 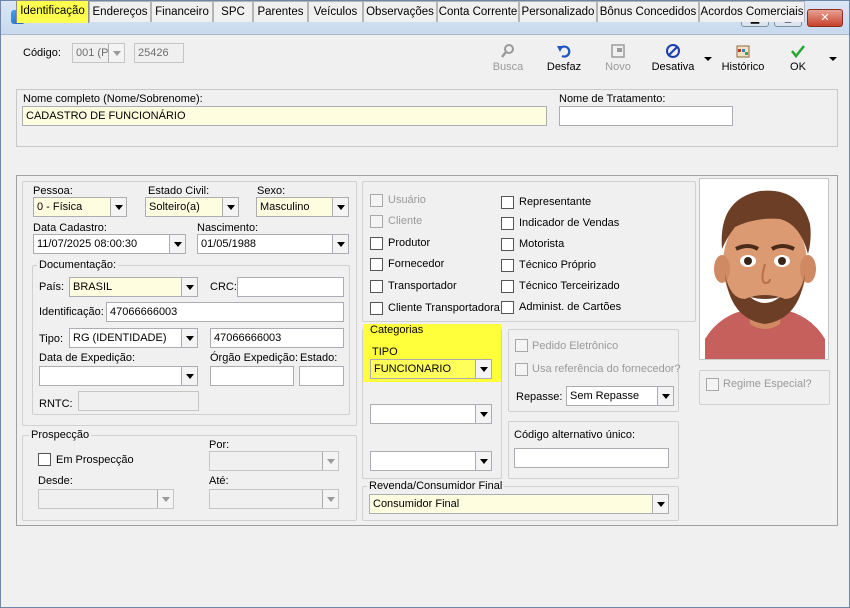 What do you see at coordinates (542, 244) in the screenshot?
I see `motorista-label: Motorista` at bounding box center [542, 244].